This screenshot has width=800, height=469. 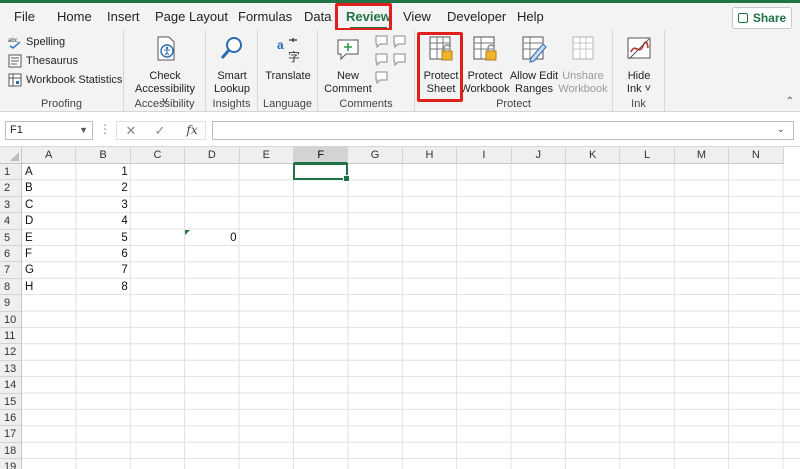 What do you see at coordinates (192, 130) in the screenshot?
I see `insert-function-icon: fx` at bounding box center [192, 130].